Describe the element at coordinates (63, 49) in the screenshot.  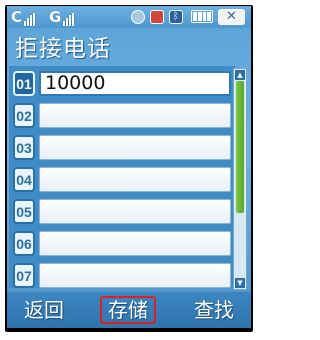
I see `page-title: 拒接电话` at that location.